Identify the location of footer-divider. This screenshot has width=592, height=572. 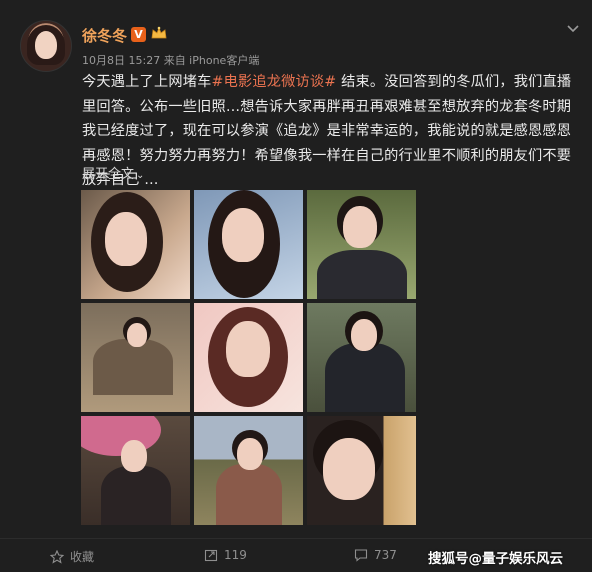
(296, 538).